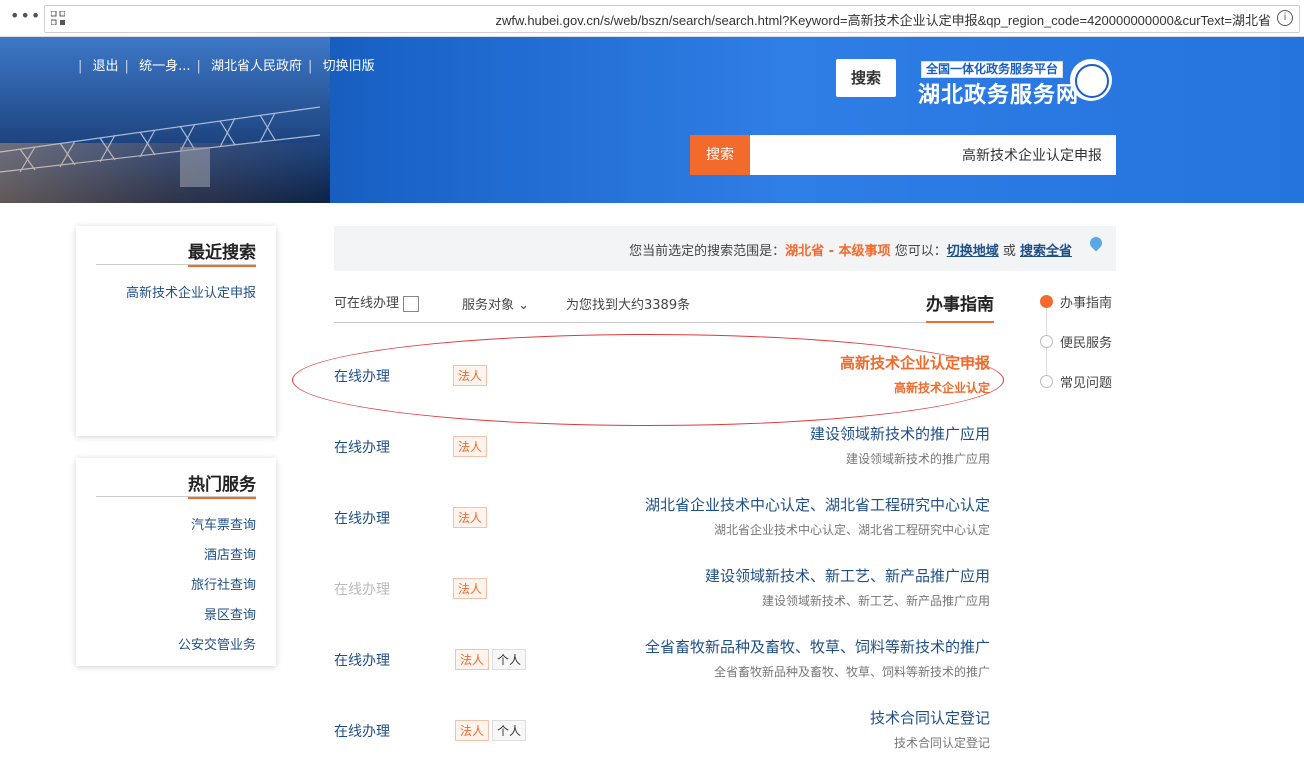 Image resolution: width=1304 pixels, height=772 pixels. Describe the element at coordinates (230, 613) in the screenshot. I see `hot-service-item: 景区查询` at that location.